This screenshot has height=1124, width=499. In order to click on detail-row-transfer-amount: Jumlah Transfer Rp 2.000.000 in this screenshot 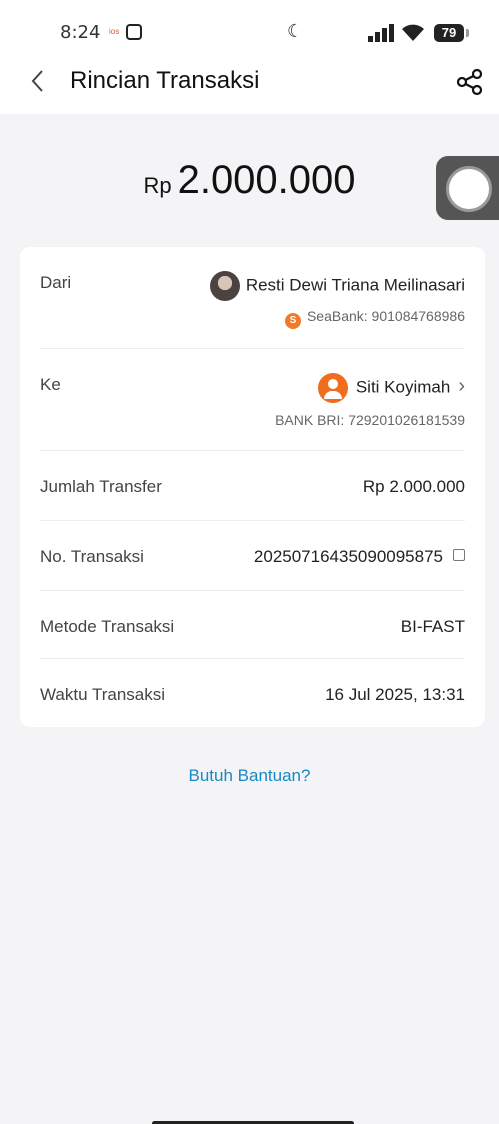, I will do `click(252, 486)`.